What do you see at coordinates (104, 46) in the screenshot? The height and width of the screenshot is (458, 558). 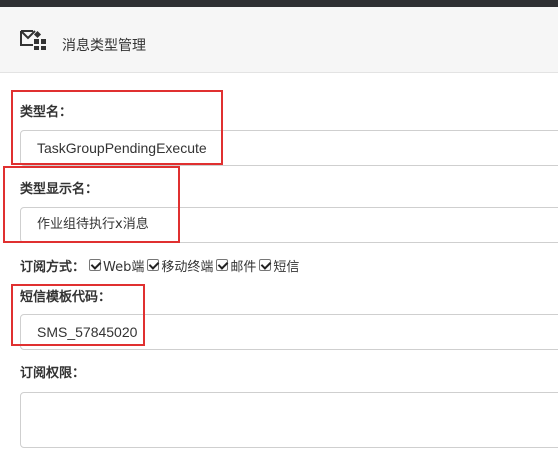 I see `page-title: 消息类型管理` at bounding box center [104, 46].